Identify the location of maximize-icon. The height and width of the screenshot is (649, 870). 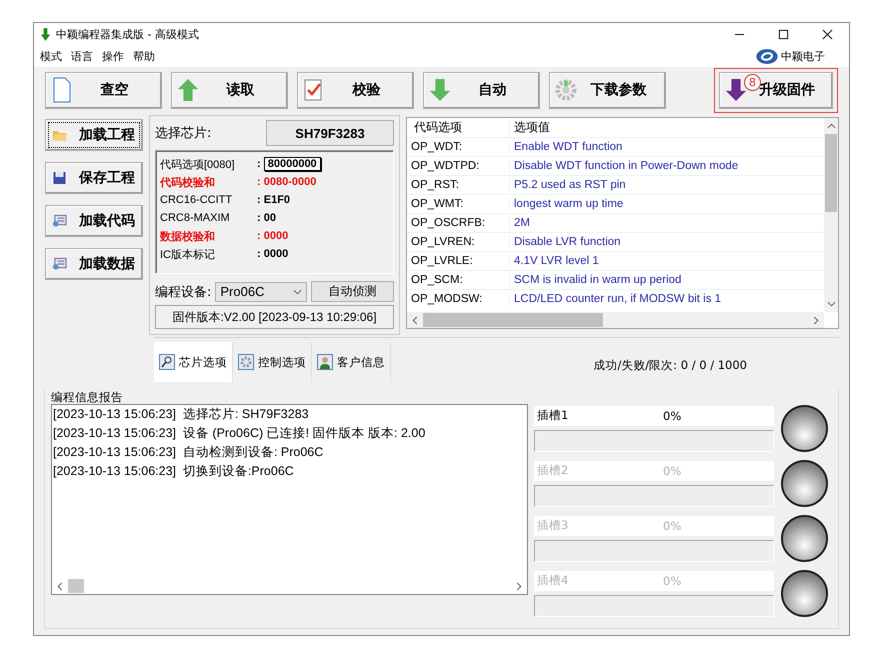
(783, 34).